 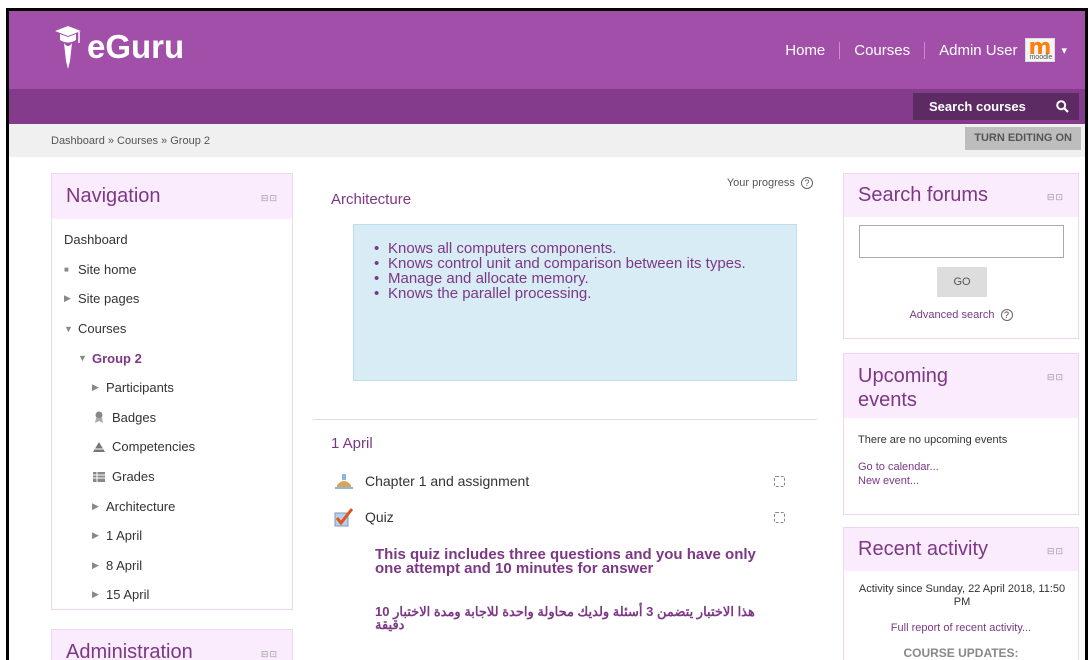 I want to click on nav-item-participants: ▶ Participants, so click(x=178, y=388).